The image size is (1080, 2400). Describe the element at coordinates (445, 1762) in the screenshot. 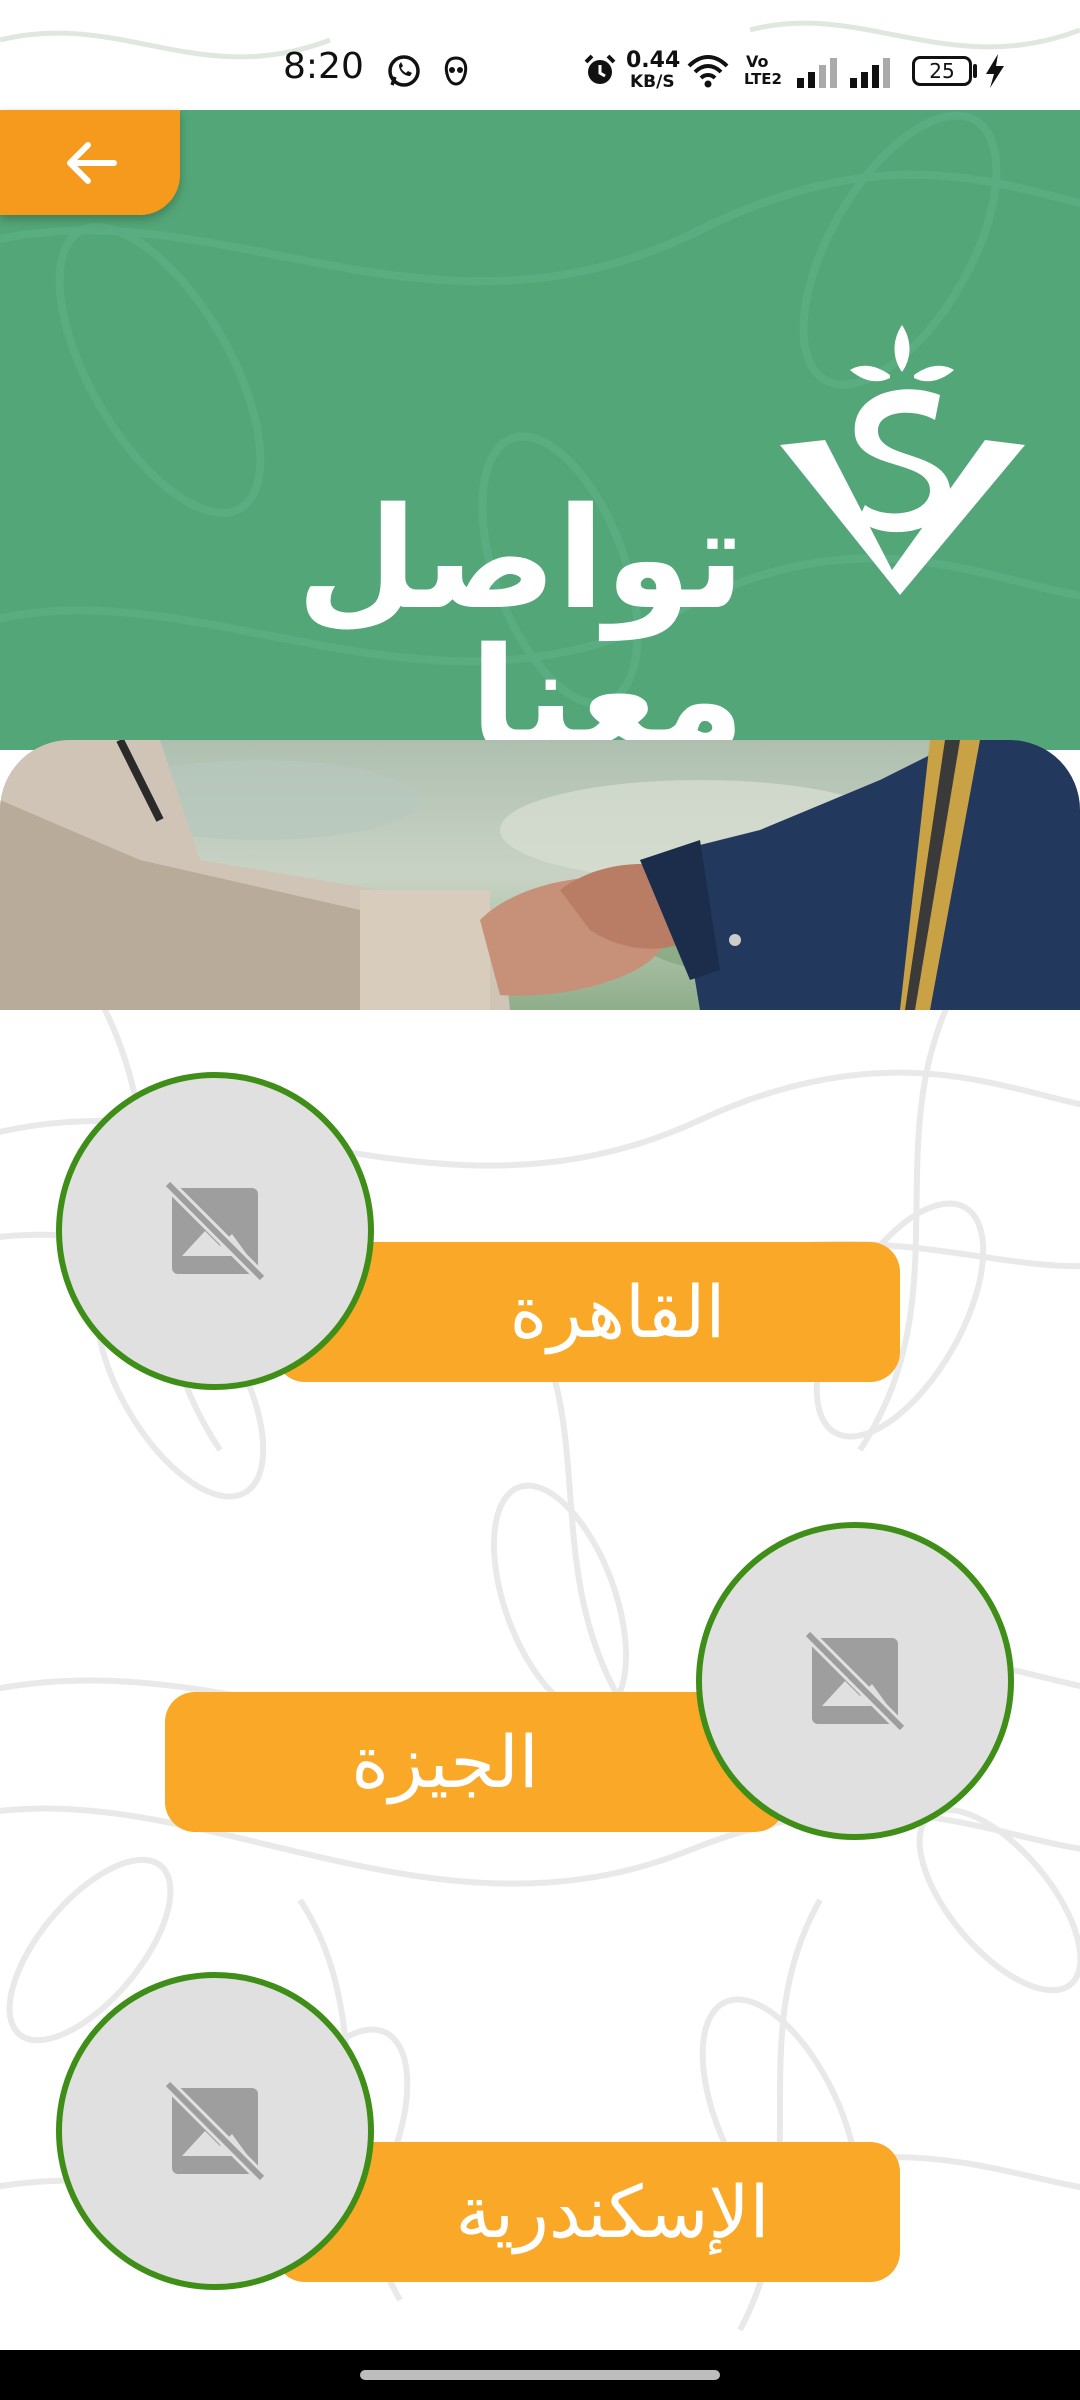

I see `city-label: الجيزة` at that location.